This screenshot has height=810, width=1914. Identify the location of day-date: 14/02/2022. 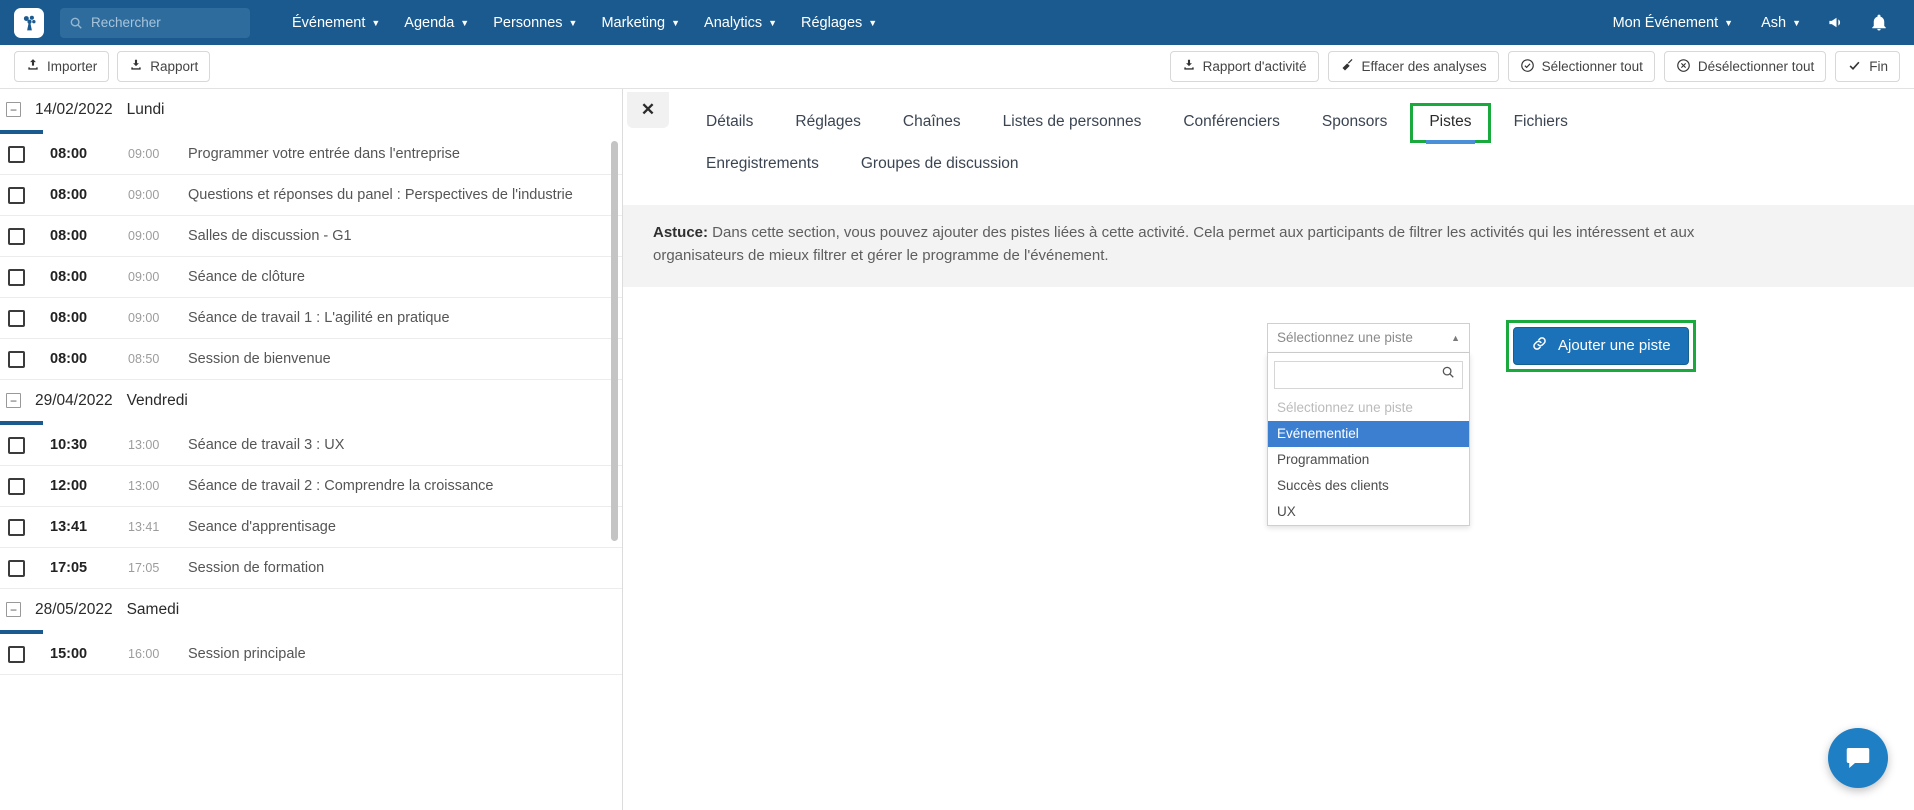
(74, 109).